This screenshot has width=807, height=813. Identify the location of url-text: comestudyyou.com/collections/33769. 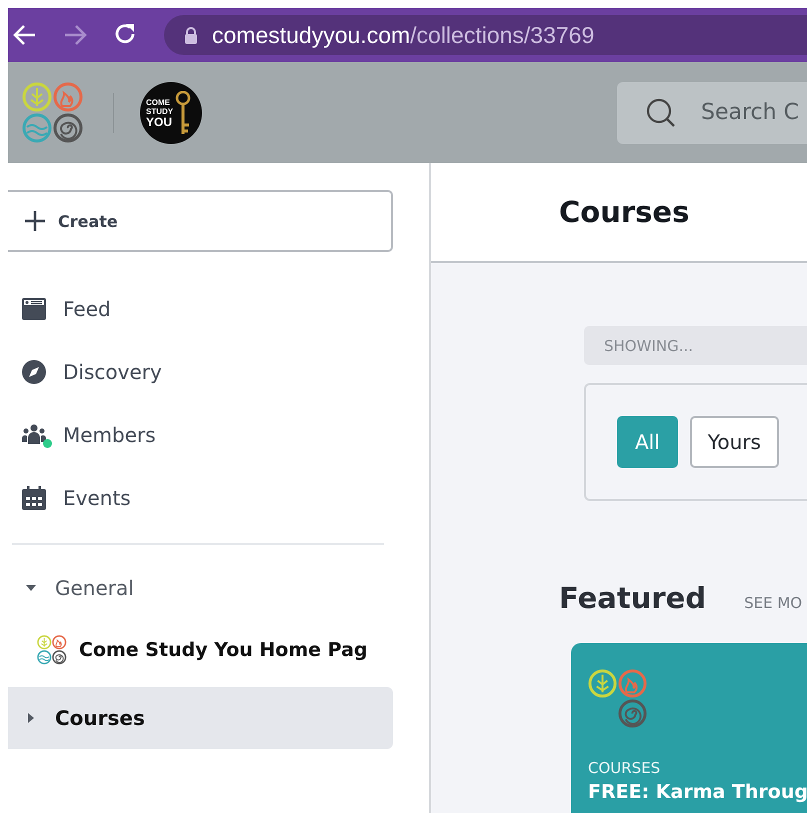
(403, 35).